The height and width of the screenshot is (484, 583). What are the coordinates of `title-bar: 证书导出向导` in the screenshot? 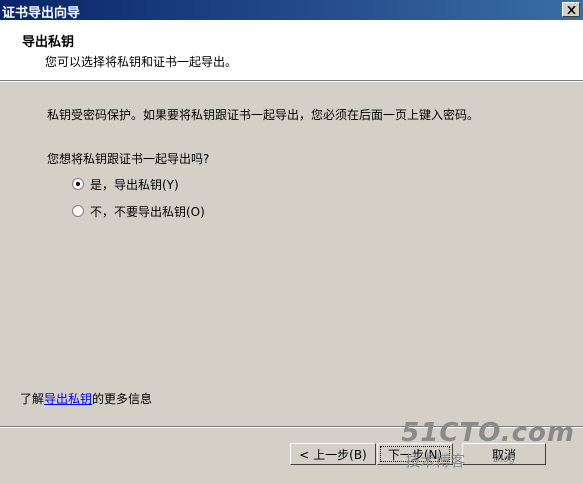 It's located at (291, 10).